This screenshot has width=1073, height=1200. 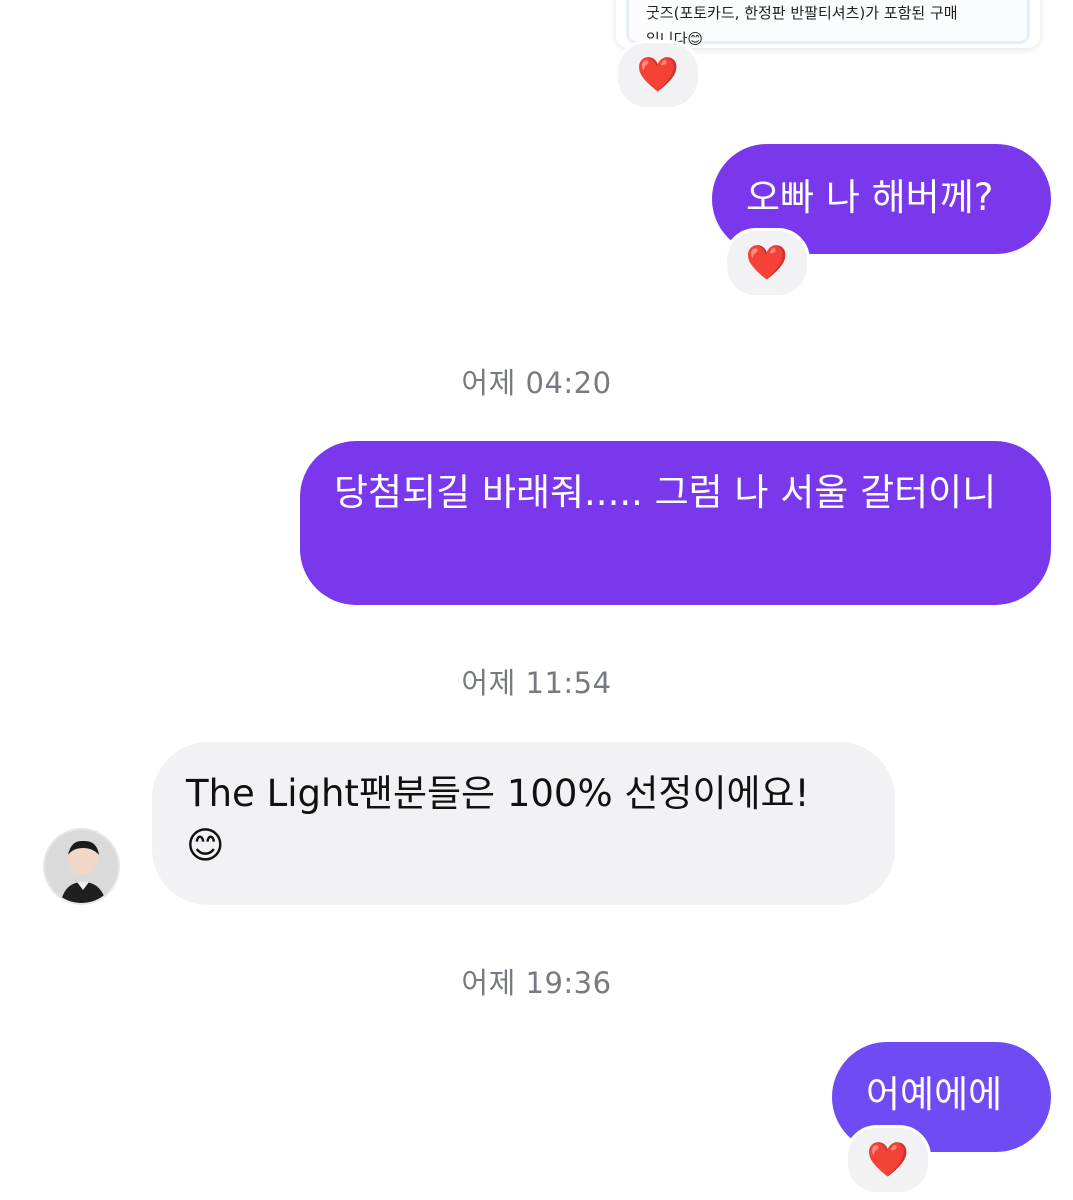 What do you see at coordinates (675, 523) in the screenshot?
I see `my-message-bubble: 당첨되길 바래줘..... 그럼 나 서울 갈터이니` at bounding box center [675, 523].